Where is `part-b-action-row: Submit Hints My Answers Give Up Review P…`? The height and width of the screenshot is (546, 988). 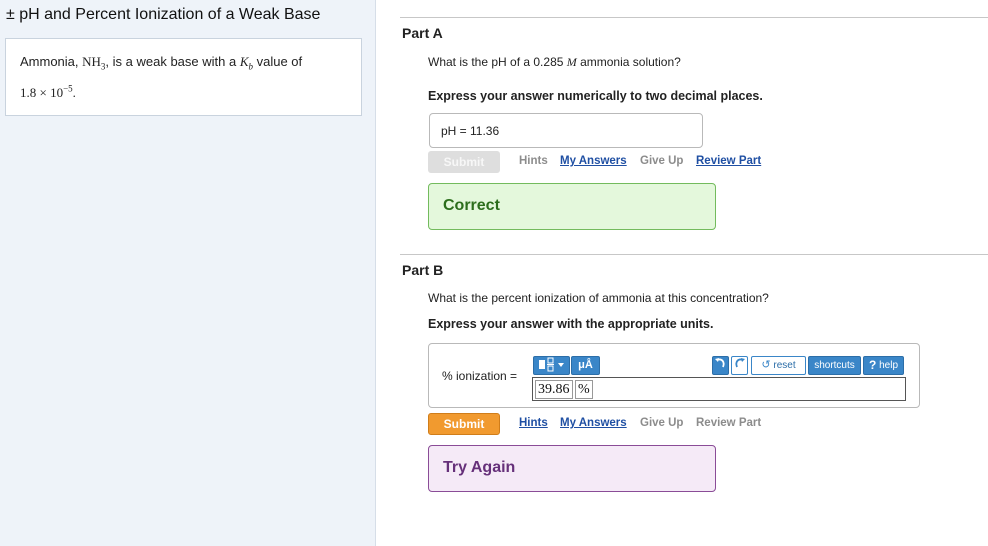
part-b-action-row: Submit Hints My Answers Give Up Review P… is located at coordinates (598, 424).